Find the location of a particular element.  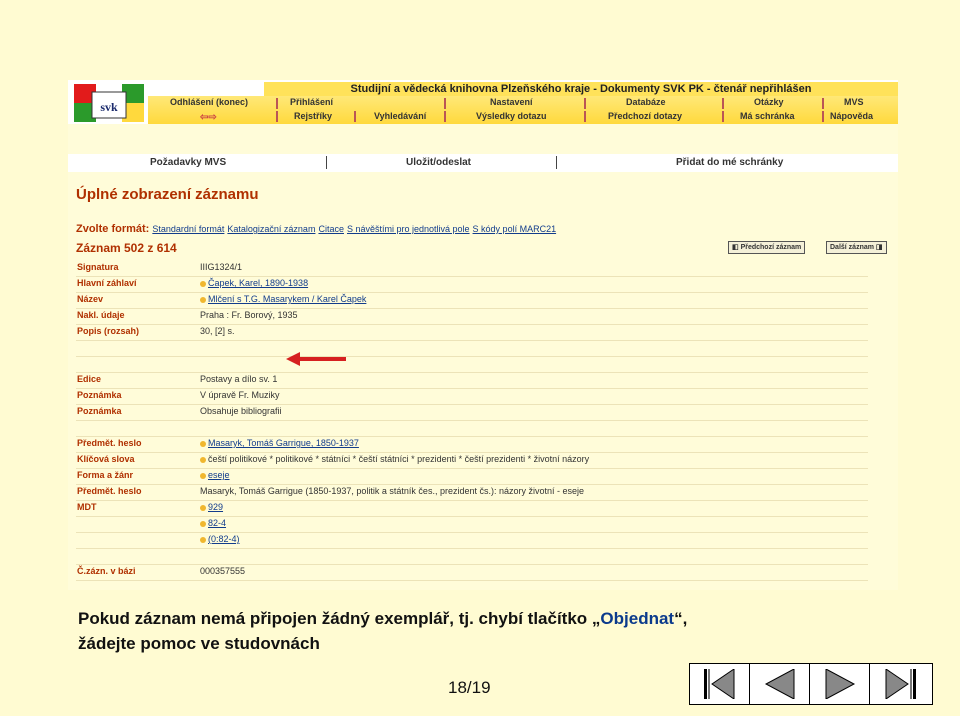

nav-search: Vyhledávání is located at coordinates (400, 116).